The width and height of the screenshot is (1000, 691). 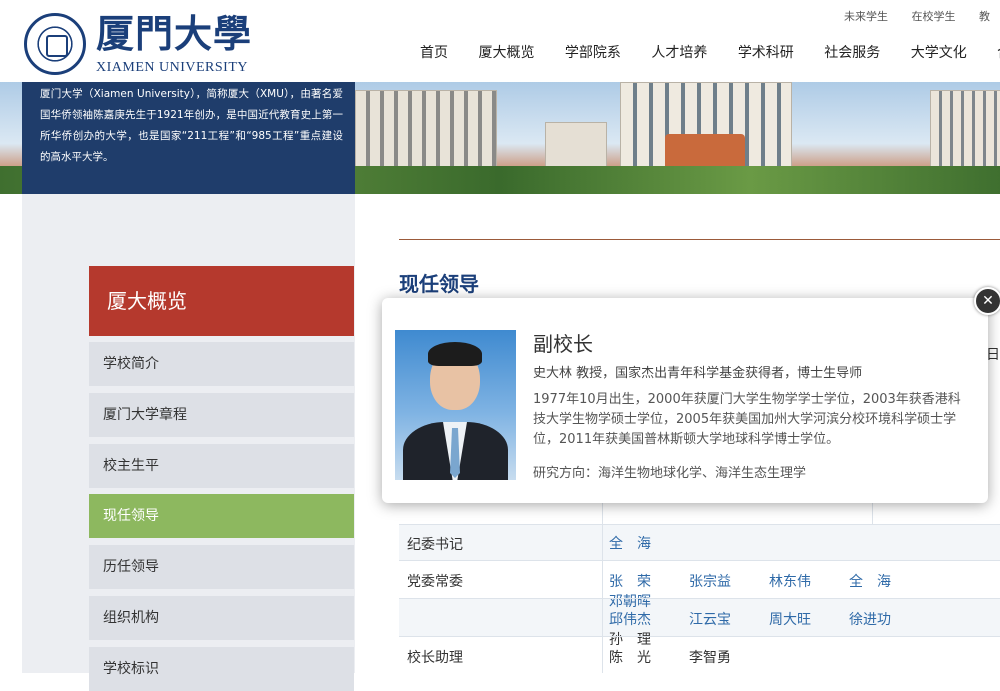 I want to click on leader-name: 李智勇, so click(x=710, y=658).